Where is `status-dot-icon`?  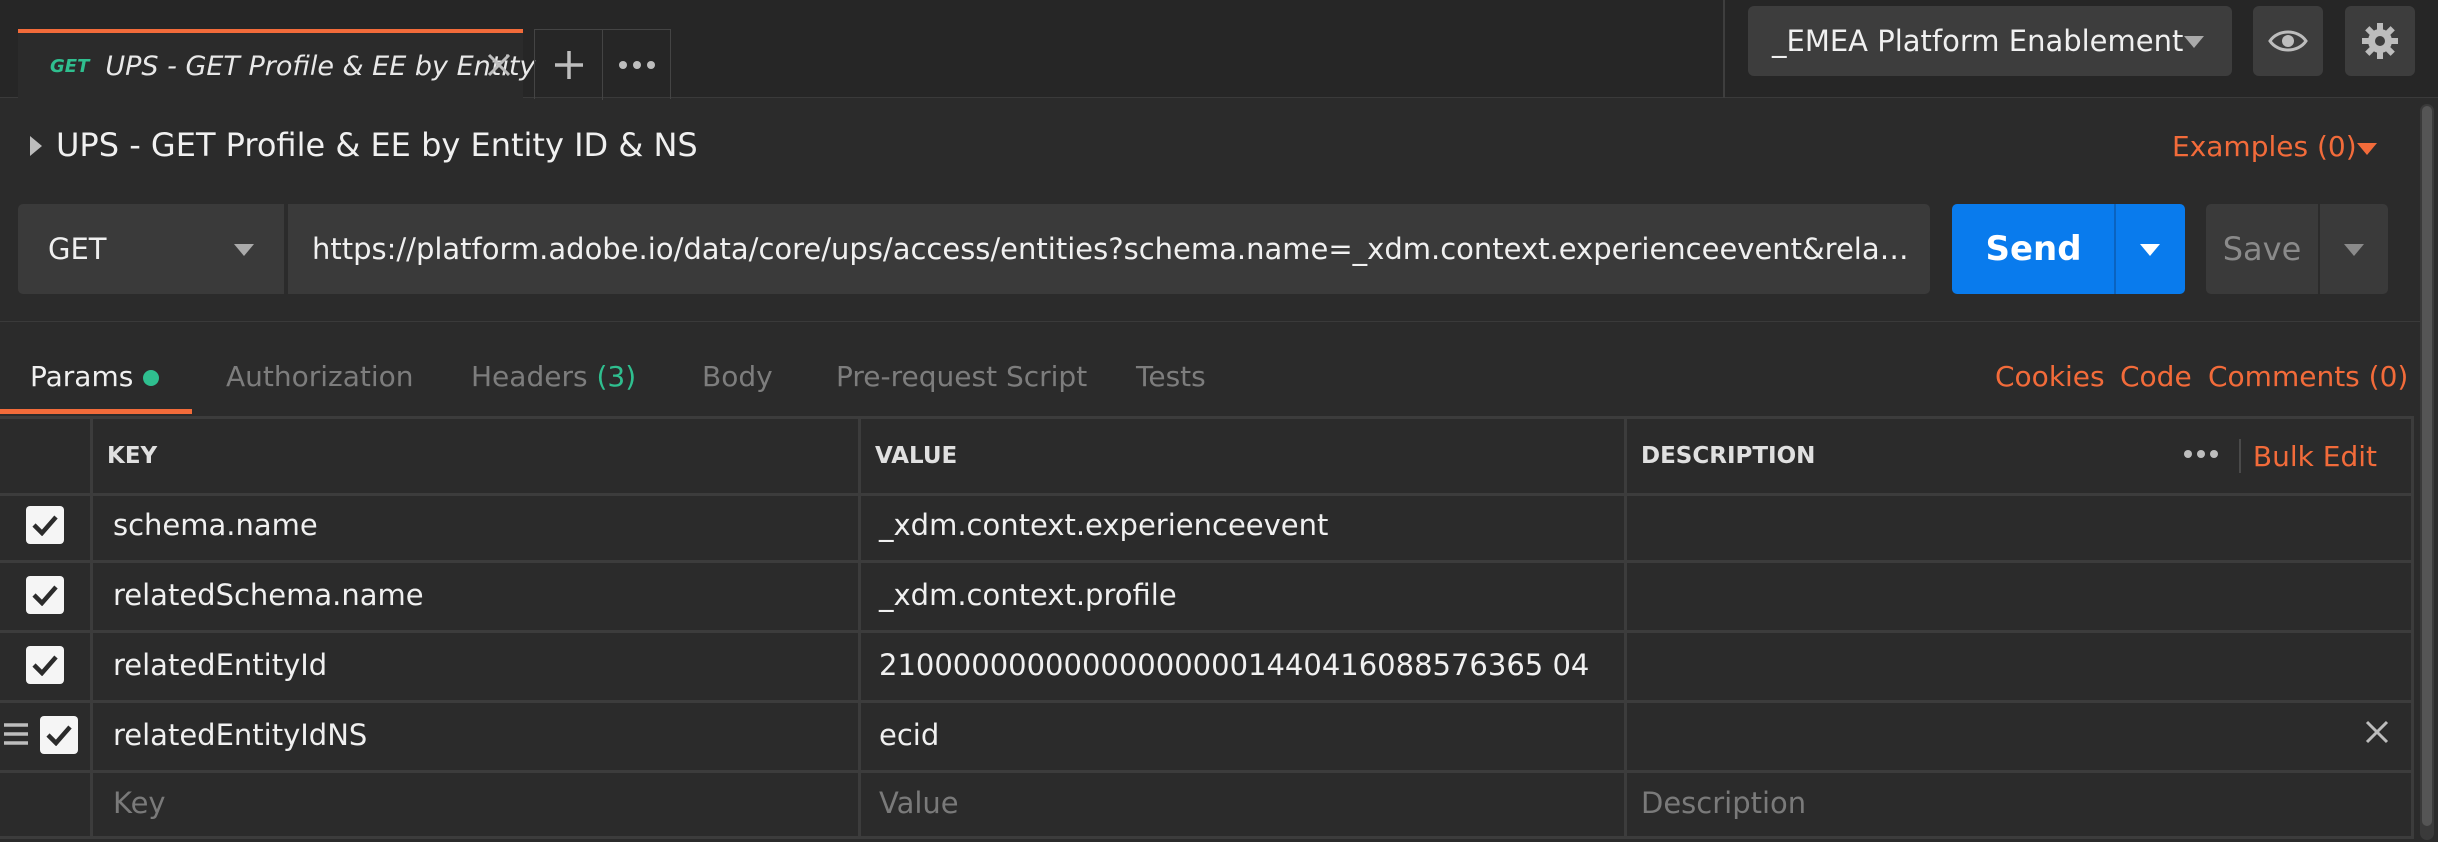 status-dot-icon is located at coordinates (151, 378).